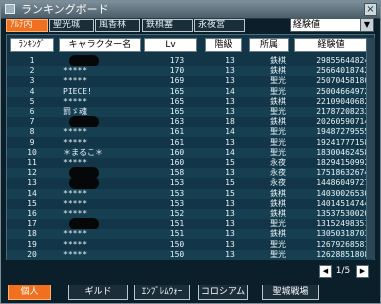 The width and height of the screenshot is (381, 304). Describe the element at coordinates (170, 45) in the screenshot. I see `header-lv: Lv` at that location.